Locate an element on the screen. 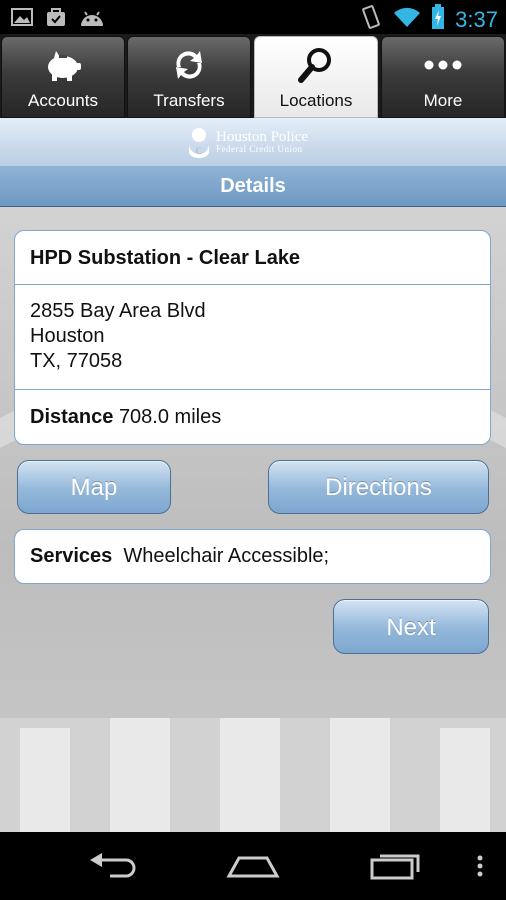 This screenshot has width=506, height=900. gallery-icon is located at coordinates (22, 17).